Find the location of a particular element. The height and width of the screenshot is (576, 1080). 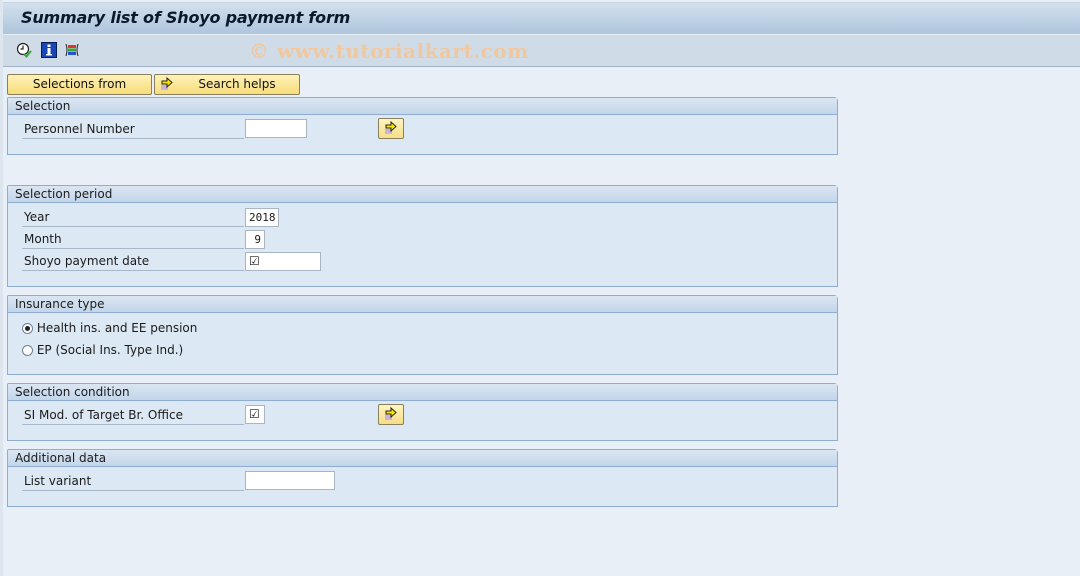

info-icon is located at coordinates (49, 50).